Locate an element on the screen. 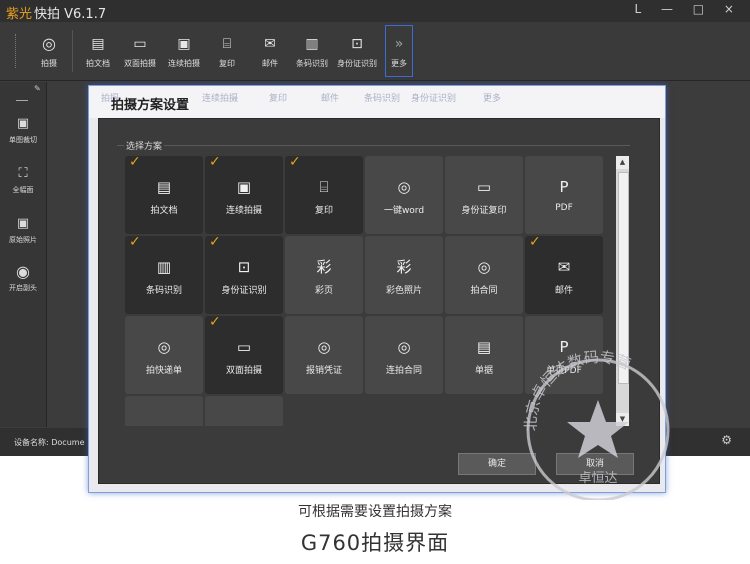  scheme-tile: 彩彩页 is located at coordinates (324, 275).